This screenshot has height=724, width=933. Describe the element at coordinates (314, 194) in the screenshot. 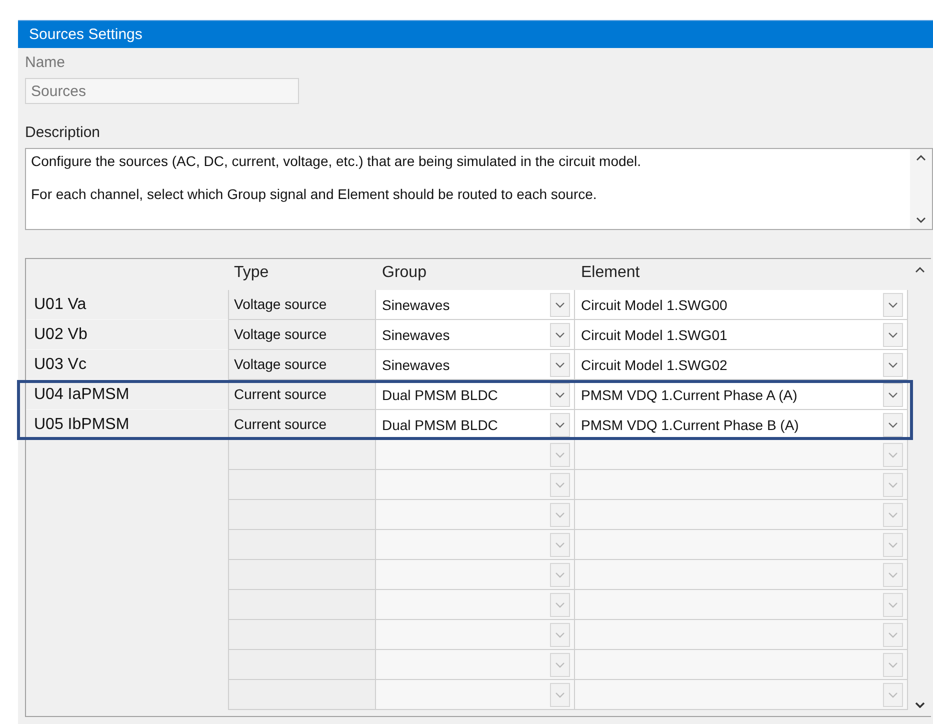

I see `description-text: For each channel, select which Group signal and Element should be routed to each source.` at that location.